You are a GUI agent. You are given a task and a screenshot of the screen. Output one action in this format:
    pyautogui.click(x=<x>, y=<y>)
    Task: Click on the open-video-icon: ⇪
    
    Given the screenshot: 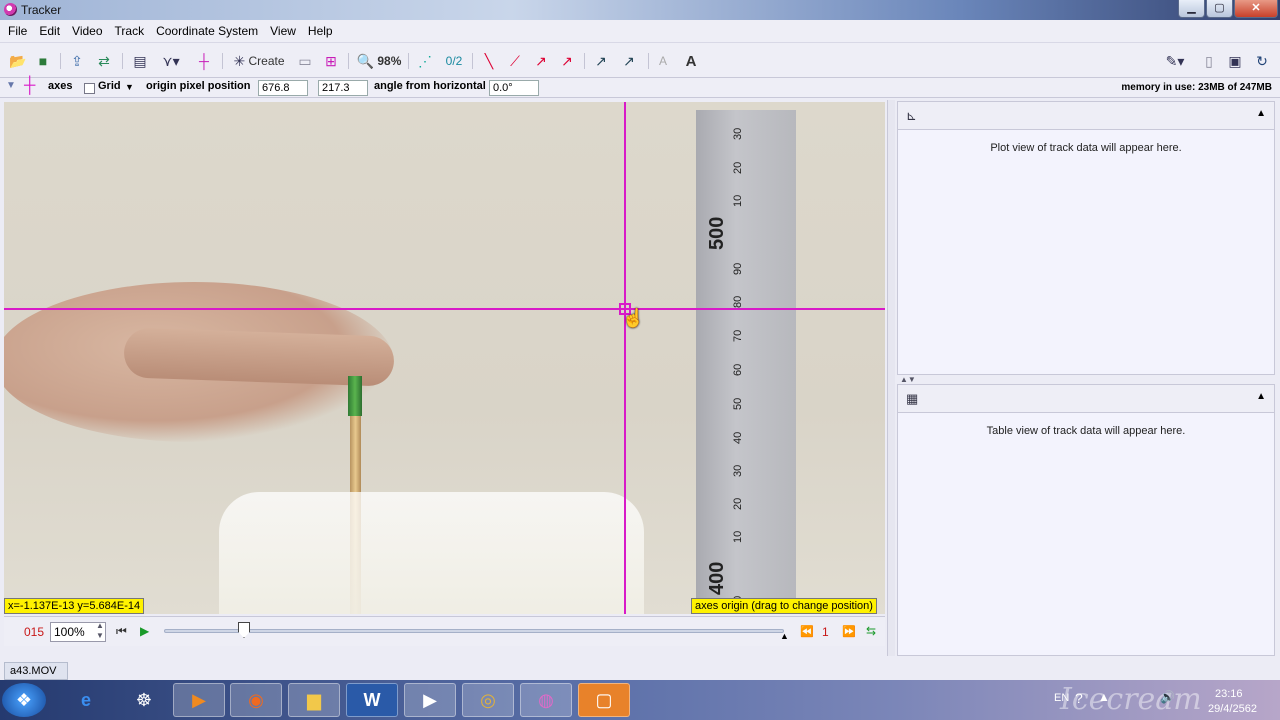 What is the action you would take?
    pyautogui.click(x=77, y=61)
    